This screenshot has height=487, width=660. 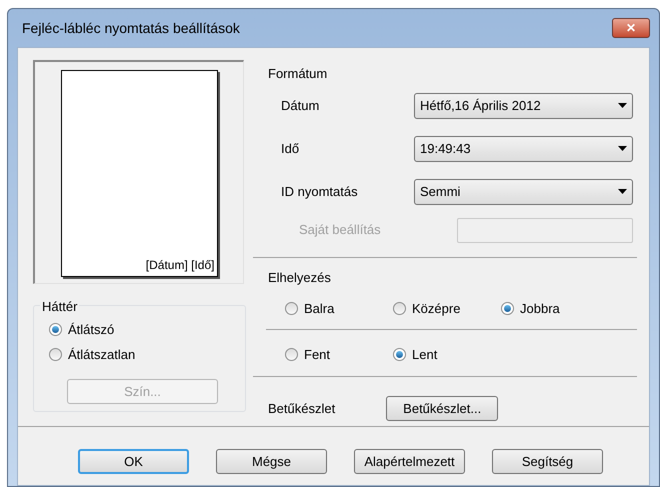 I want to click on field-label: ID nyomtatás, so click(x=319, y=191).